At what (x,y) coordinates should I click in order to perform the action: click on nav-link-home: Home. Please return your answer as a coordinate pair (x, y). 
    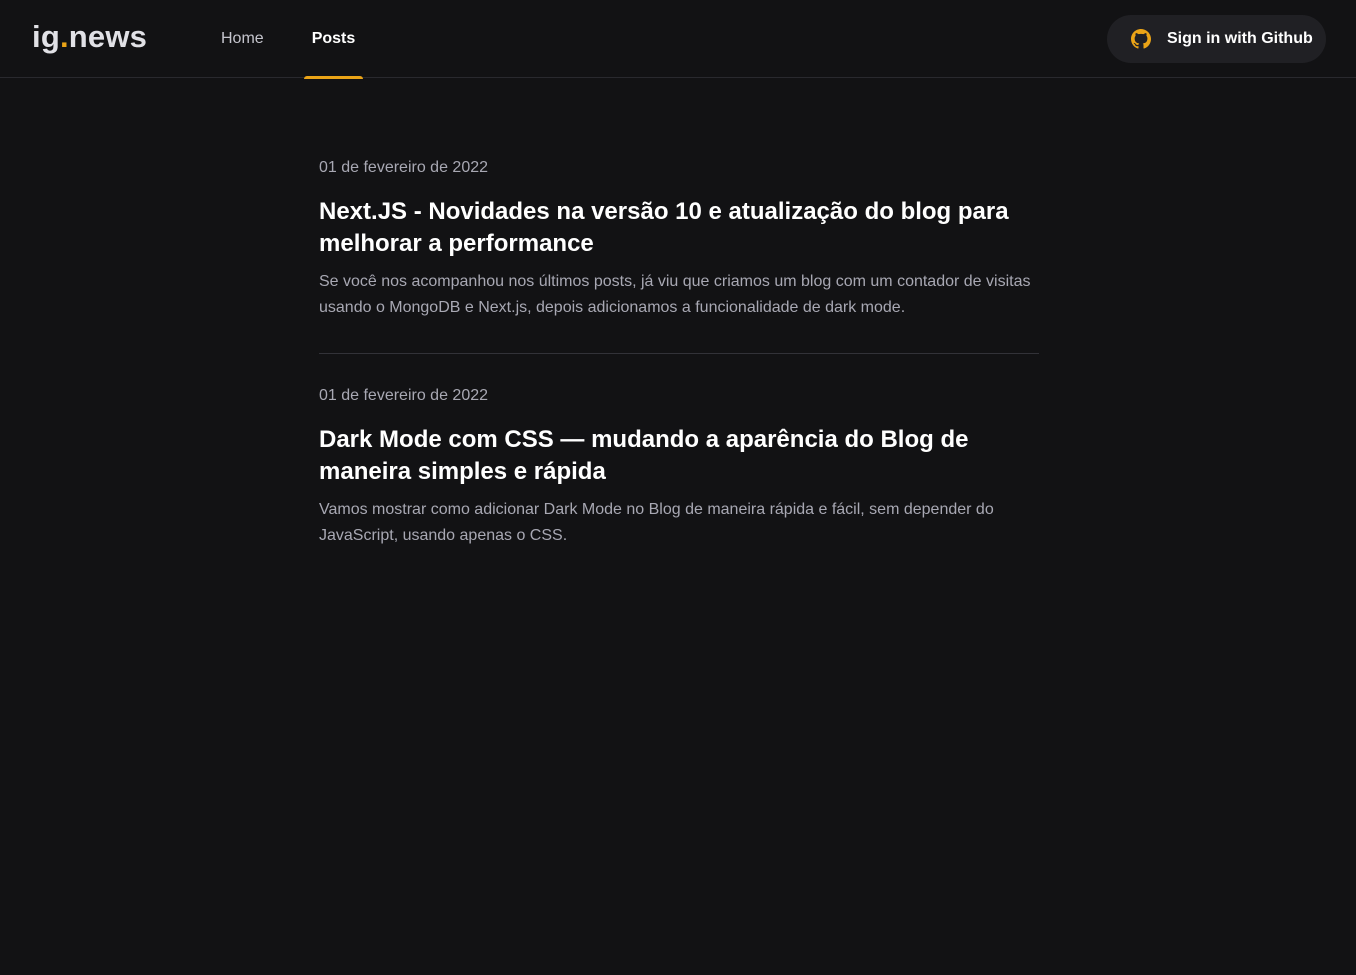
    Looking at the image, I should click on (242, 39).